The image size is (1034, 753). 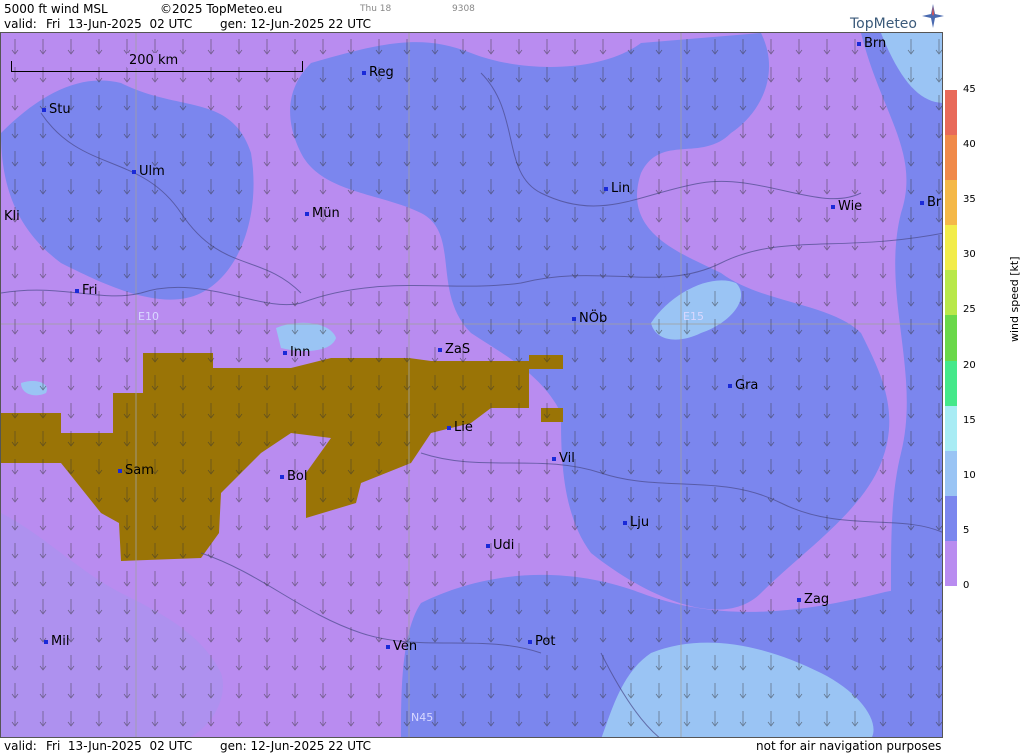 I want to click on city-marker: Ulm, so click(x=148, y=171).